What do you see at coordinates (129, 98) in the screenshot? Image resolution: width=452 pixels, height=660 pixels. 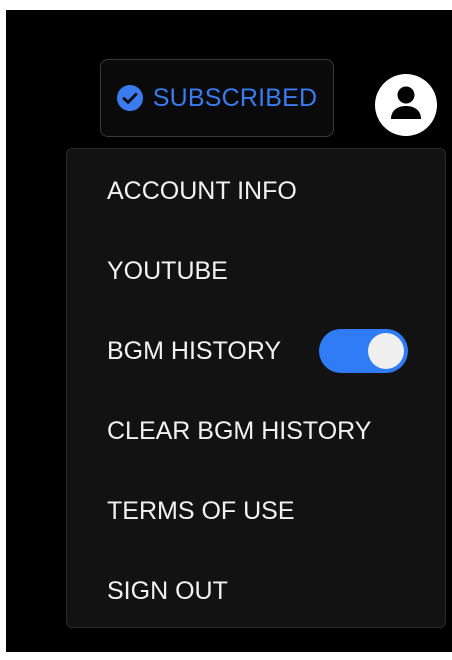 I see `check-circle-icon` at bounding box center [129, 98].